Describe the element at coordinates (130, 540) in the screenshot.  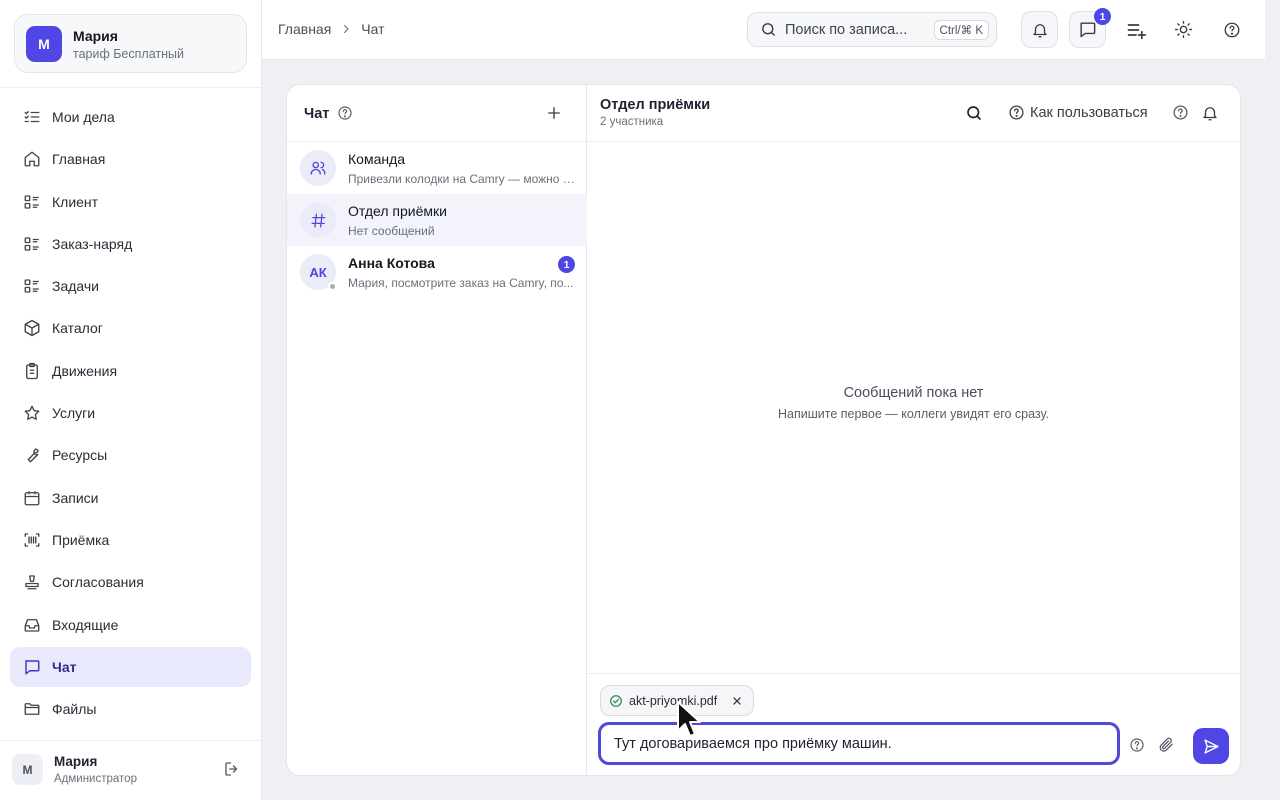
I see `sidebar-item-intake: Приёмка` at that location.